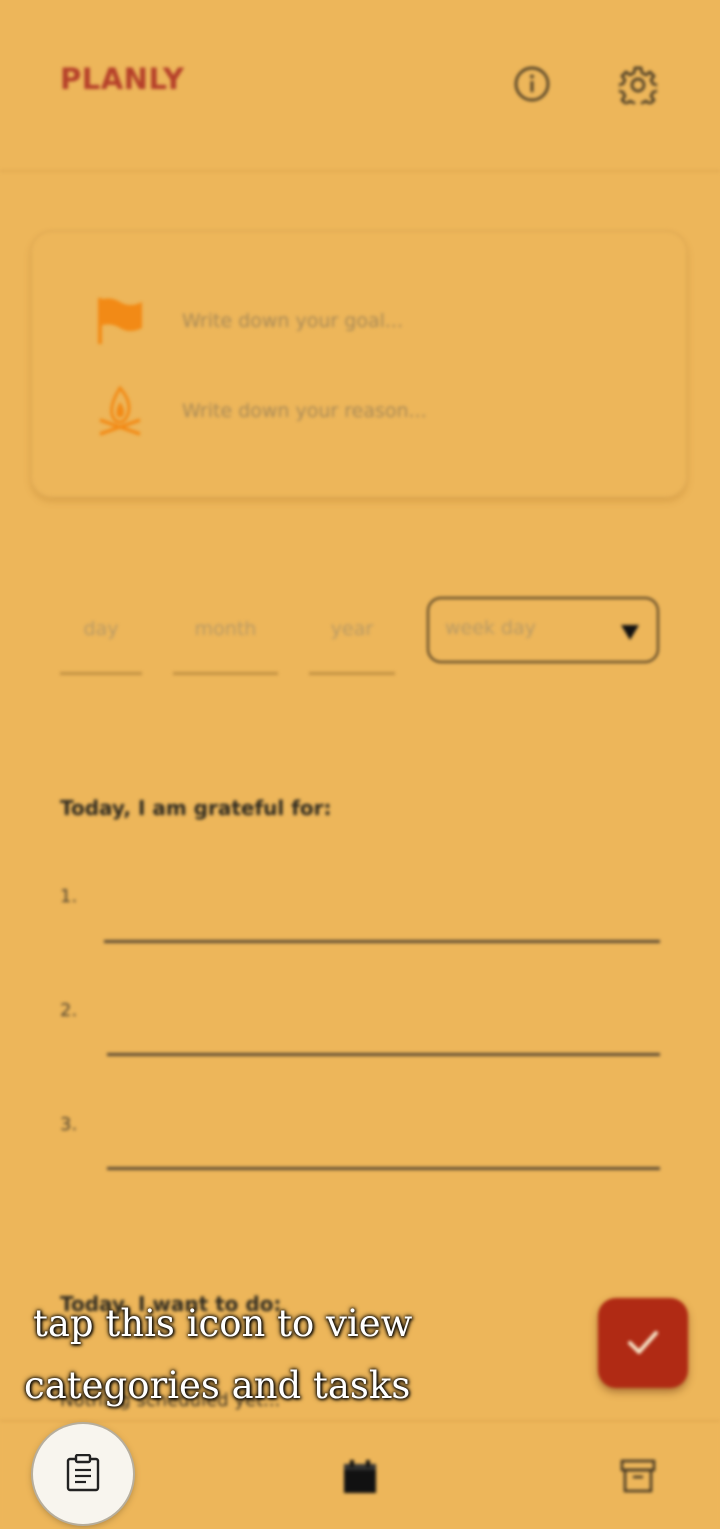 The height and width of the screenshot is (1529, 720). What do you see at coordinates (643, 1343) in the screenshot?
I see `save-check-button` at bounding box center [643, 1343].